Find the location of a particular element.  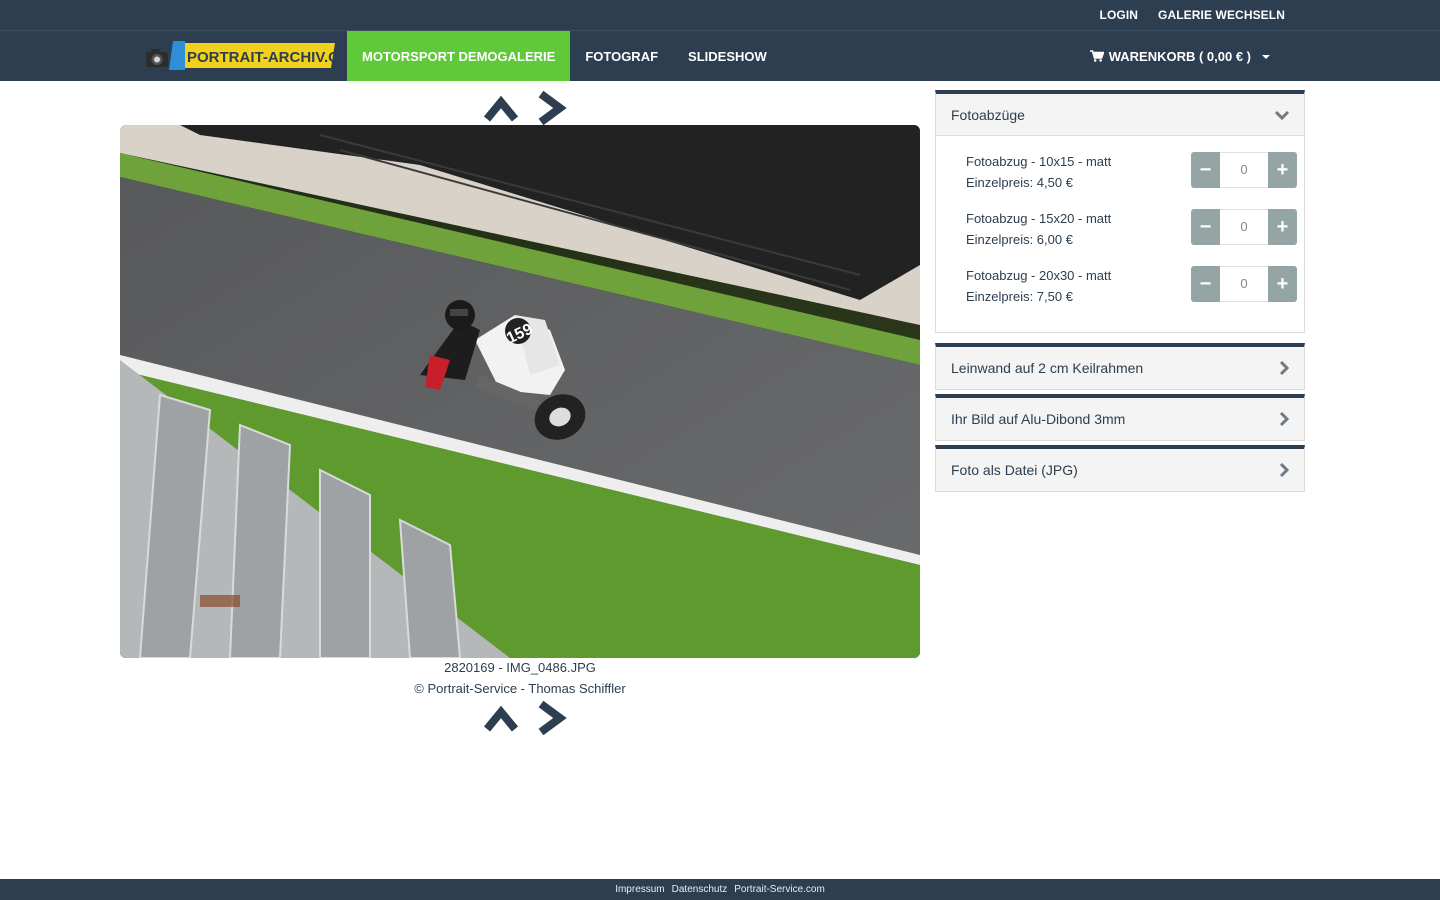

cart-dropdown: WARENKORB ( 0,00 € ) is located at coordinates (1179, 56).